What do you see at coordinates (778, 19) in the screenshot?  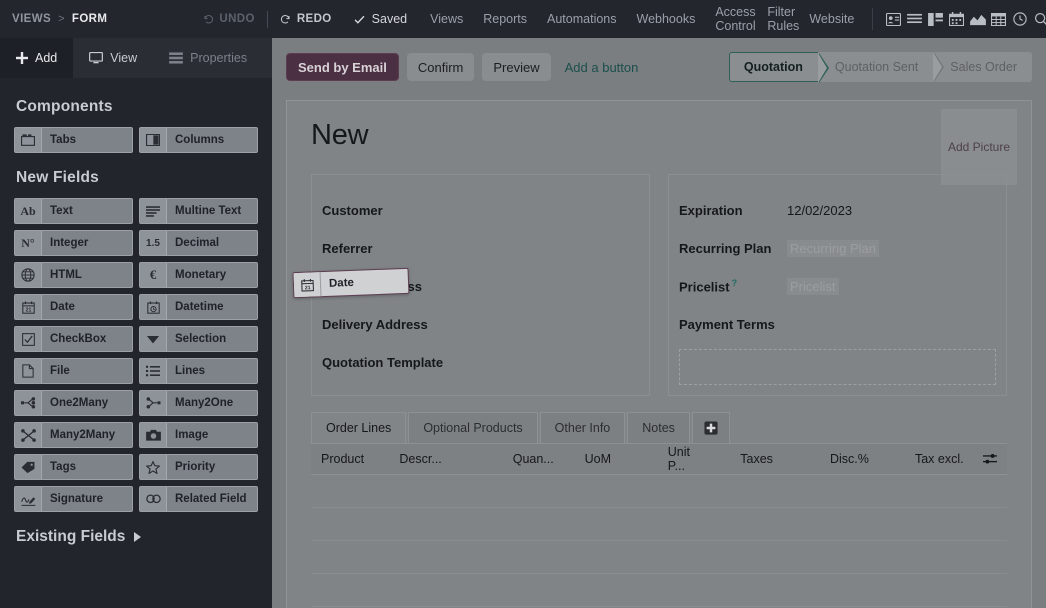 I see `nav-link-filter-rules: Filter Rules` at bounding box center [778, 19].